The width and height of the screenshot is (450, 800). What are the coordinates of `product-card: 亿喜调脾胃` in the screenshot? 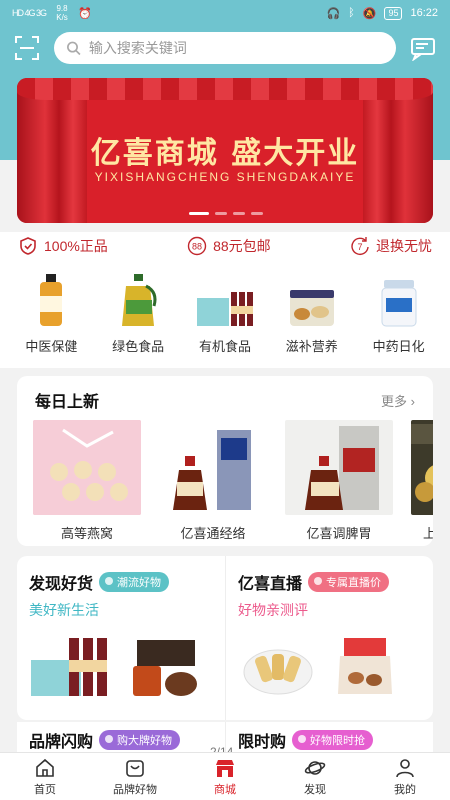 It's located at (339, 481).